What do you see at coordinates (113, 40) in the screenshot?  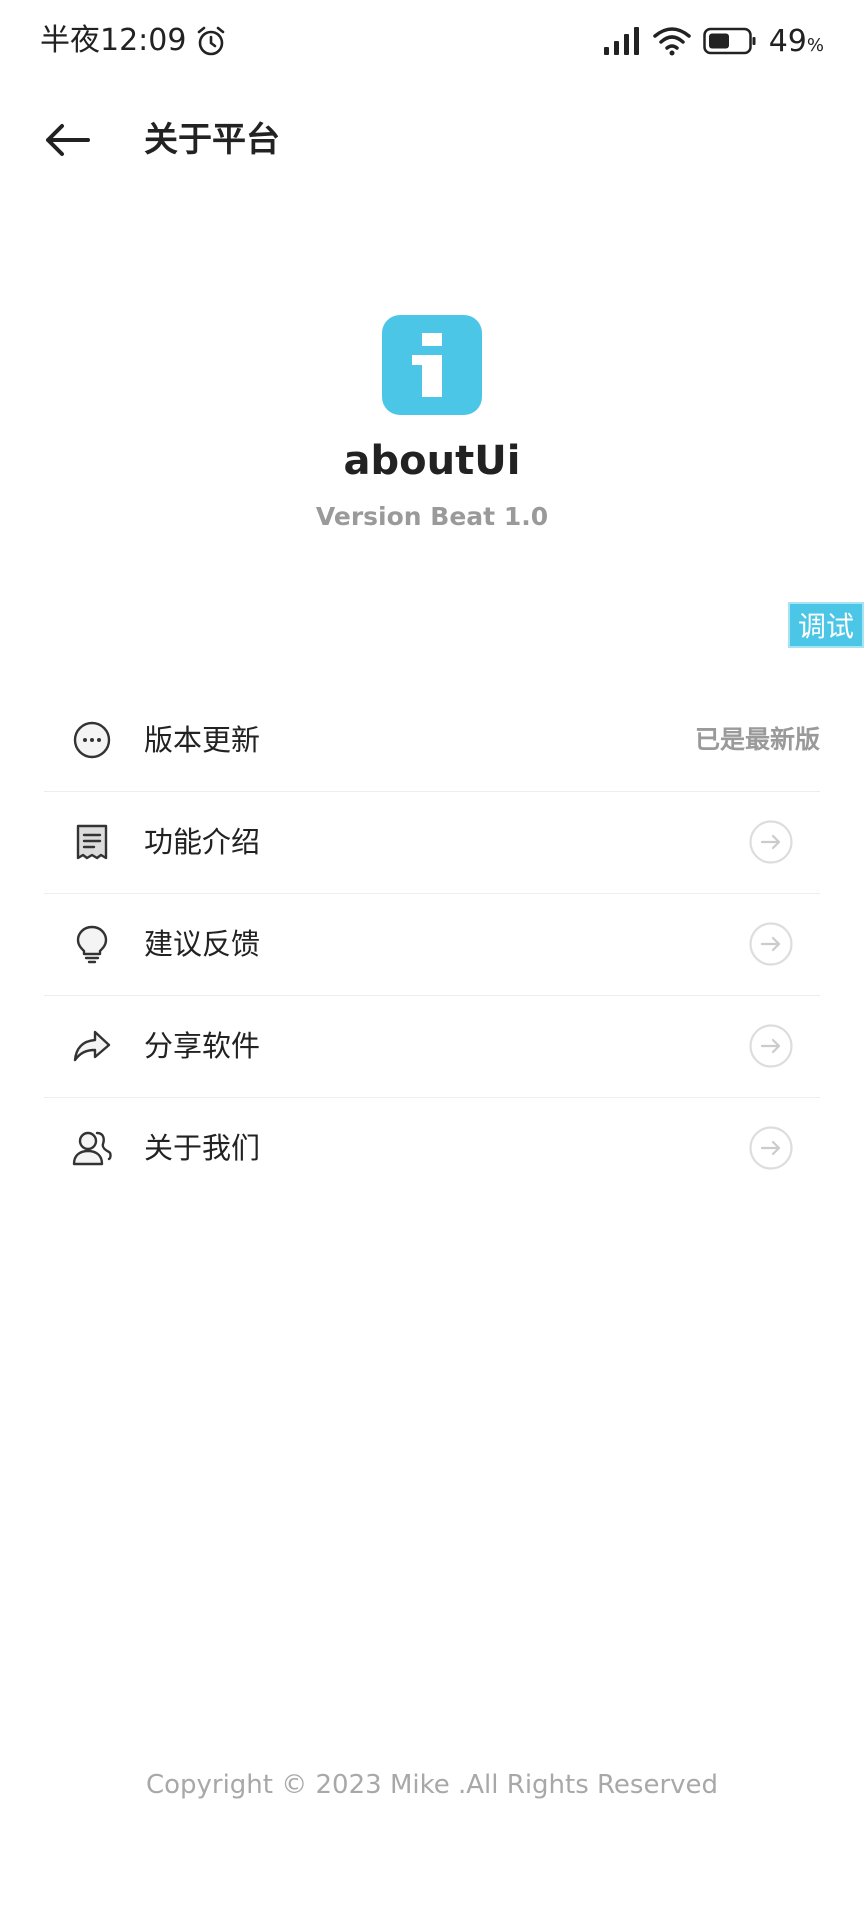 I see `status-time-text: 半夜12:09` at bounding box center [113, 40].